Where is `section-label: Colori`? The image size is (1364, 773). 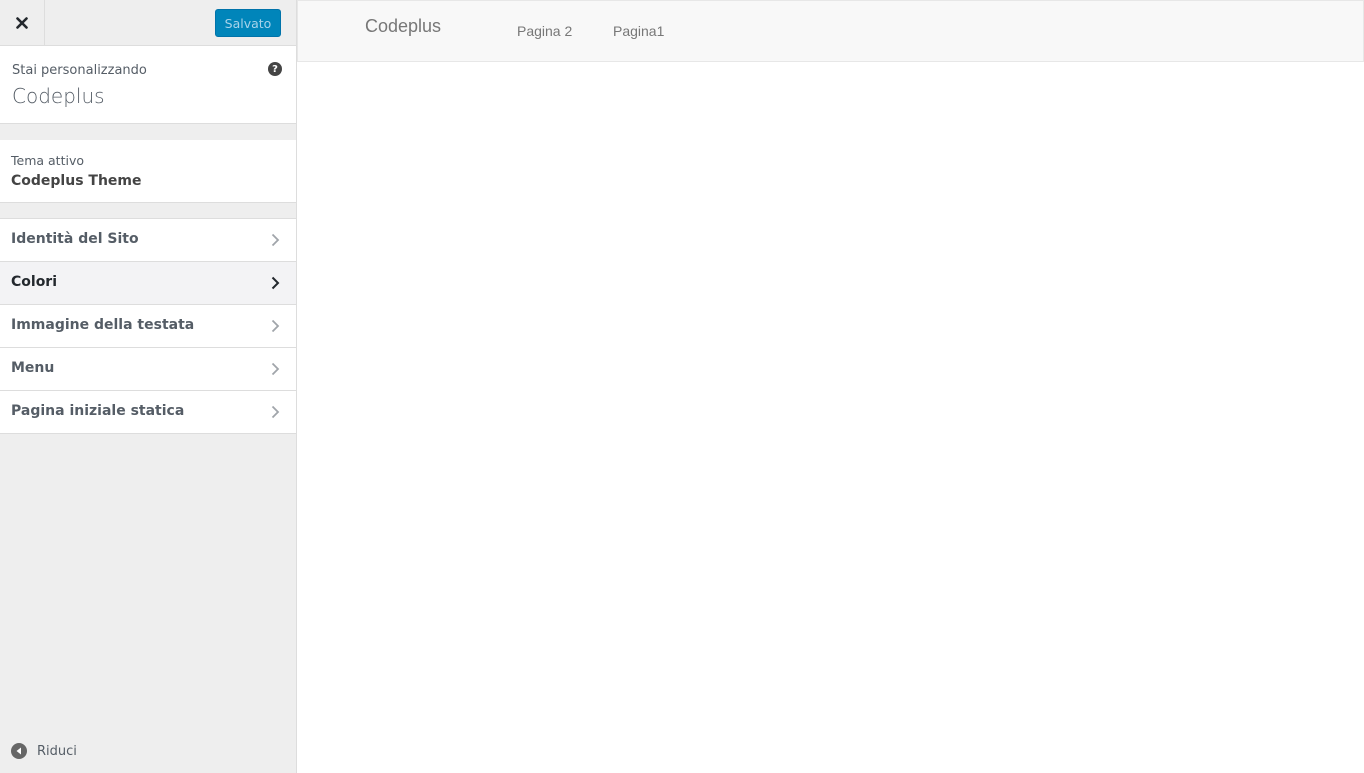
section-label: Colori is located at coordinates (34, 282).